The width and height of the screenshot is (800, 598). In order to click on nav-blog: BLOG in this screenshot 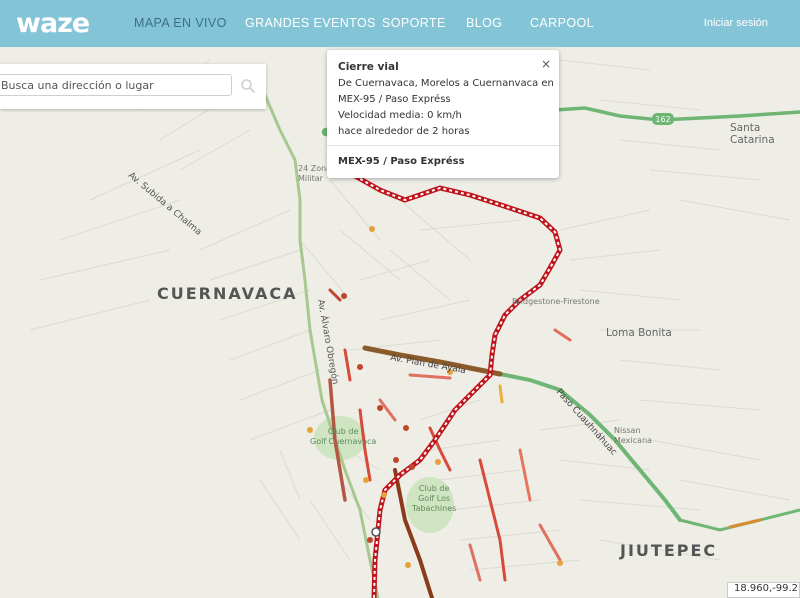, I will do `click(484, 23)`.